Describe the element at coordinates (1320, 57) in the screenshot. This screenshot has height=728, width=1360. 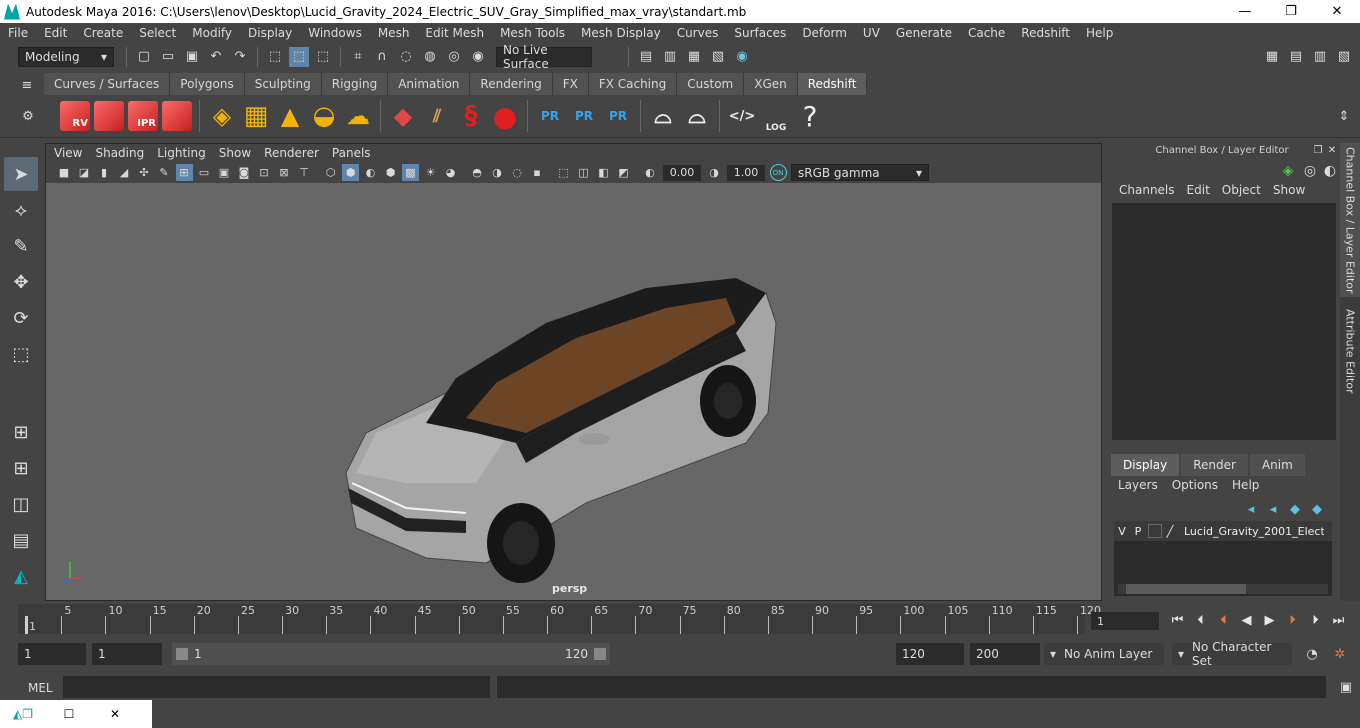
I see `toggle-attribute-icon: ▥` at that location.